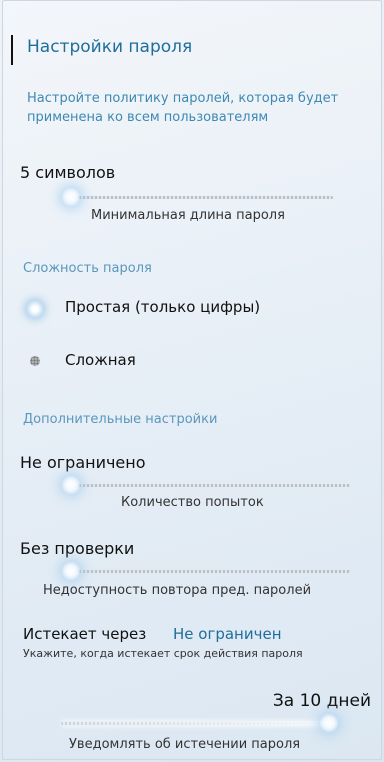 This screenshot has height=762, width=384. I want to click on additional-section-title: Дополнительные настройки, so click(120, 419).